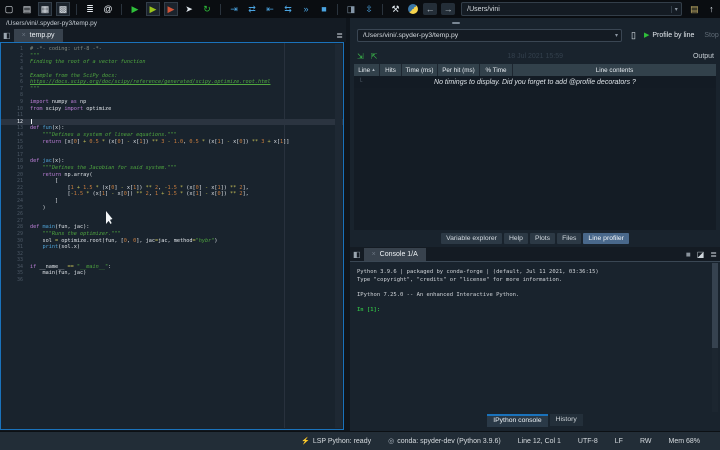 The image size is (720, 450). I want to click on panes-icon: ◨, so click(351, 9).